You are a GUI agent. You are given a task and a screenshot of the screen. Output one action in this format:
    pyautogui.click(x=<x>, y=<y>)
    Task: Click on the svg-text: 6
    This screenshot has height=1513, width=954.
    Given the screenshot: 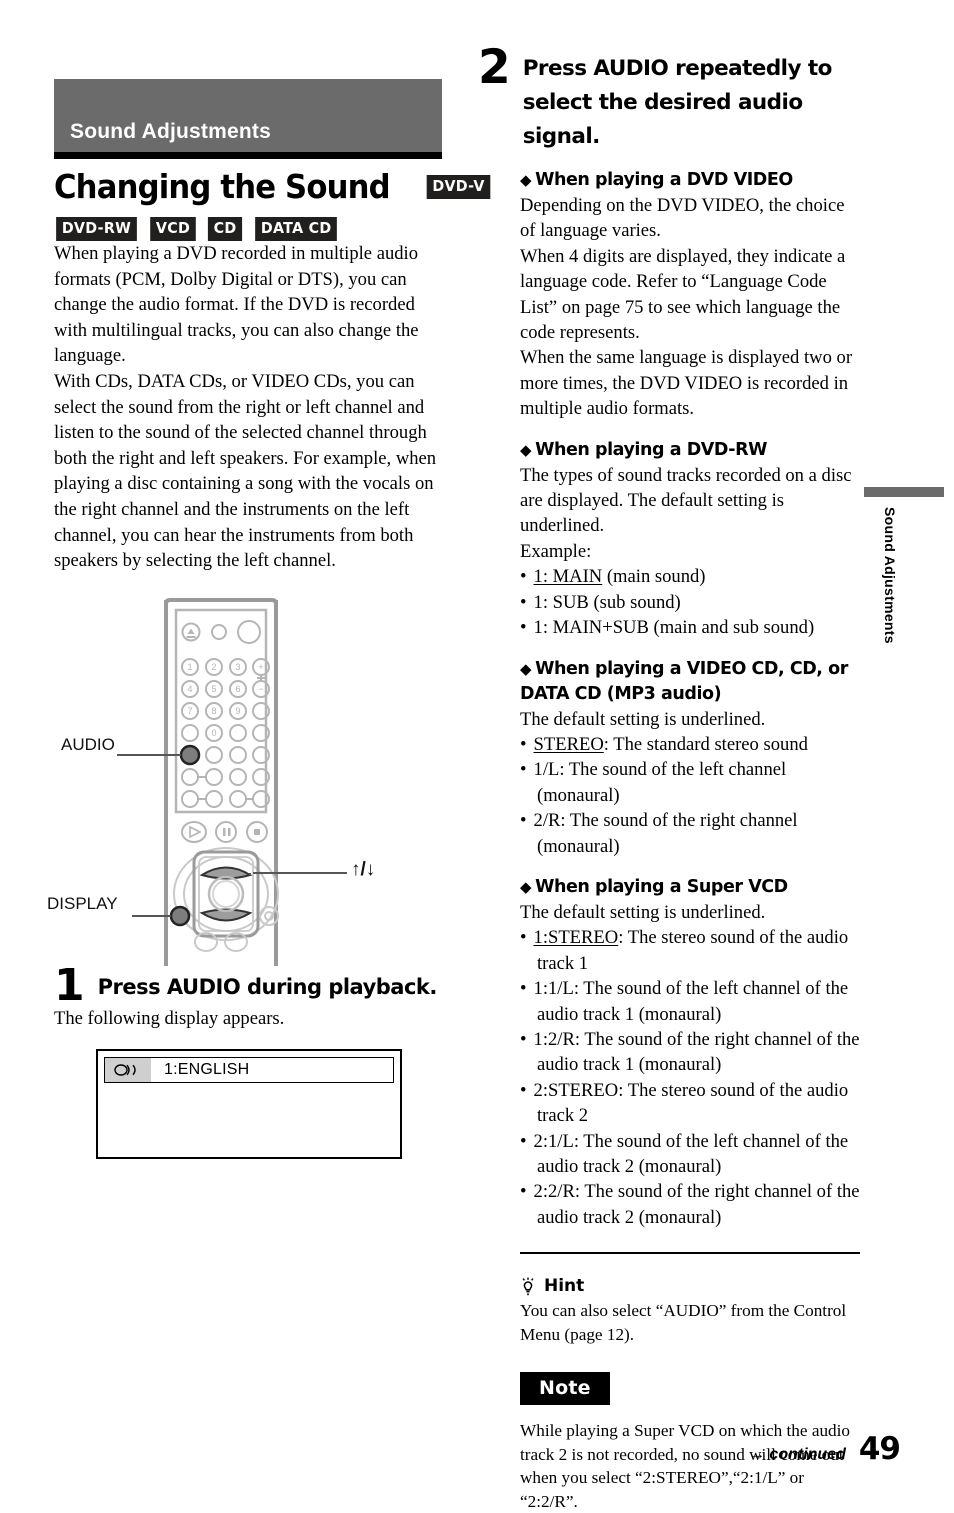 What is the action you would take?
    pyautogui.click(x=237, y=689)
    